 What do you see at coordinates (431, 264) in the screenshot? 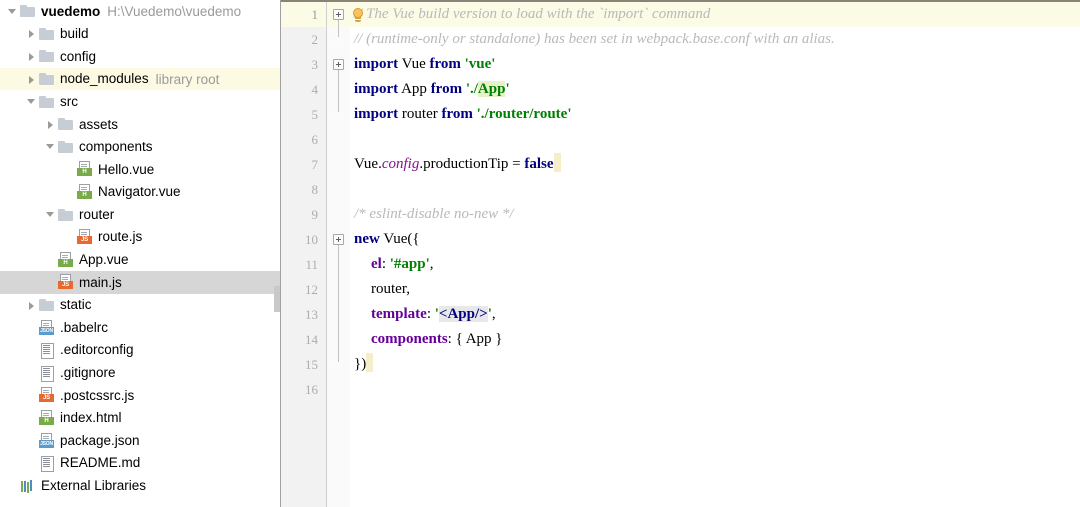
I see `code-token: ,` at bounding box center [431, 264].